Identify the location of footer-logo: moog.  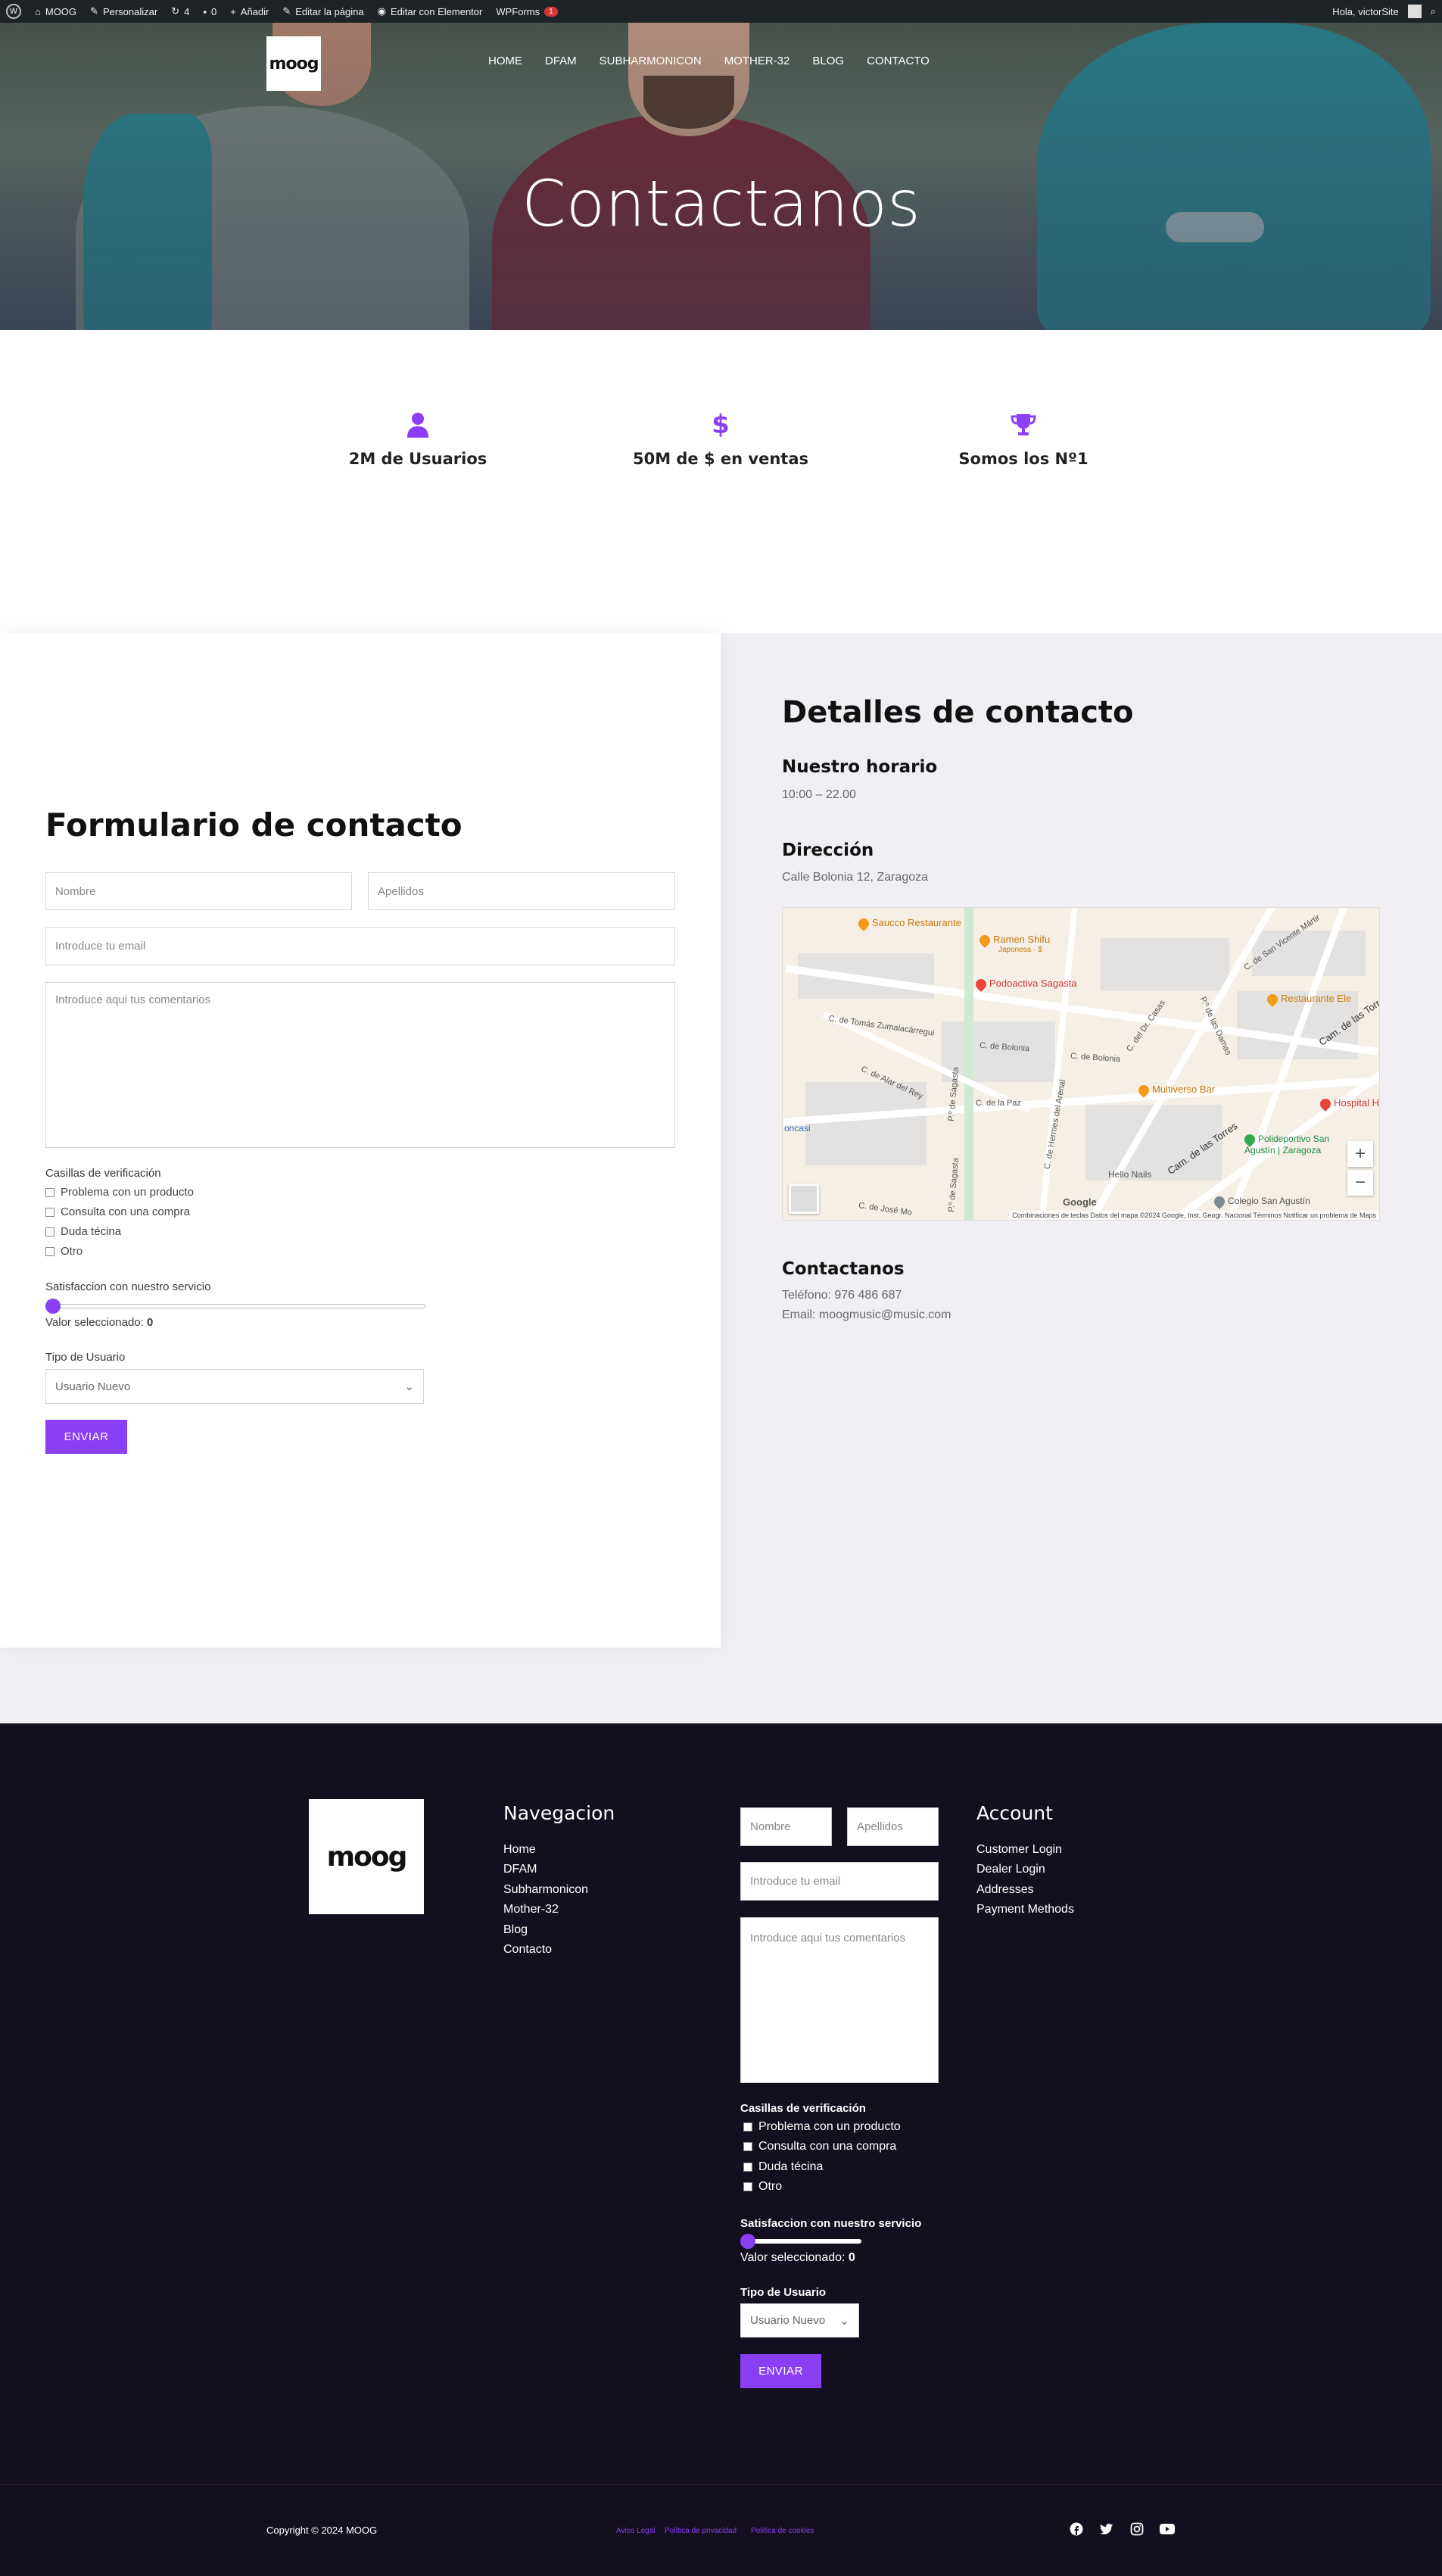
(367, 1856).